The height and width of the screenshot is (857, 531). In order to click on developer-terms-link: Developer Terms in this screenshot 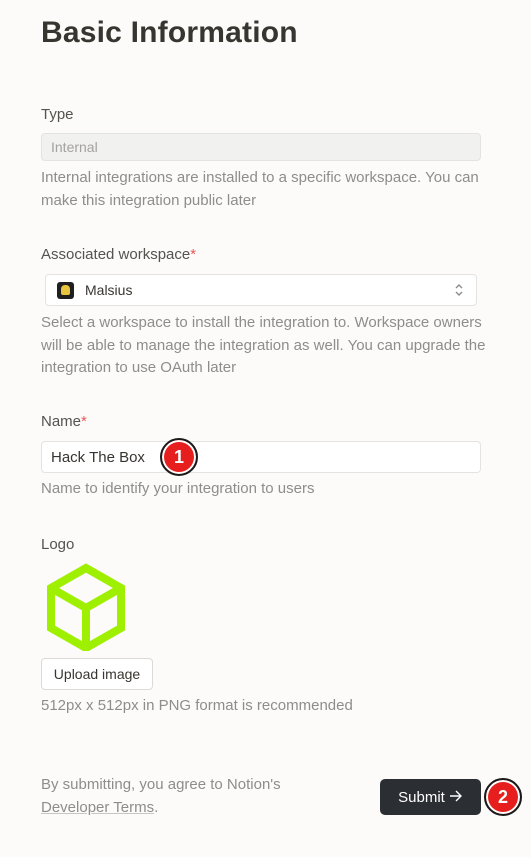, I will do `click(97, 807)`.